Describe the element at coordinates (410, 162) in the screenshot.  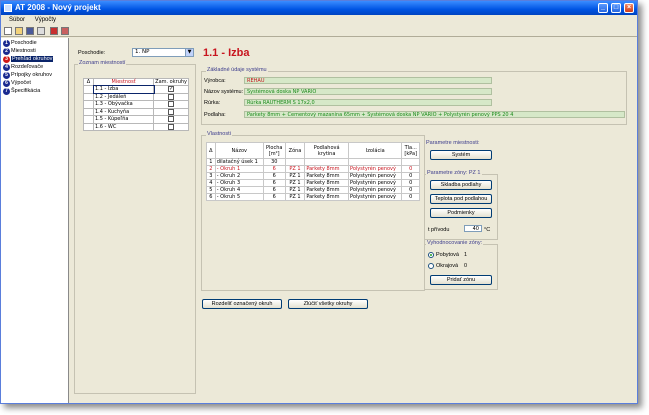
I see `cell-pressure` at that location.